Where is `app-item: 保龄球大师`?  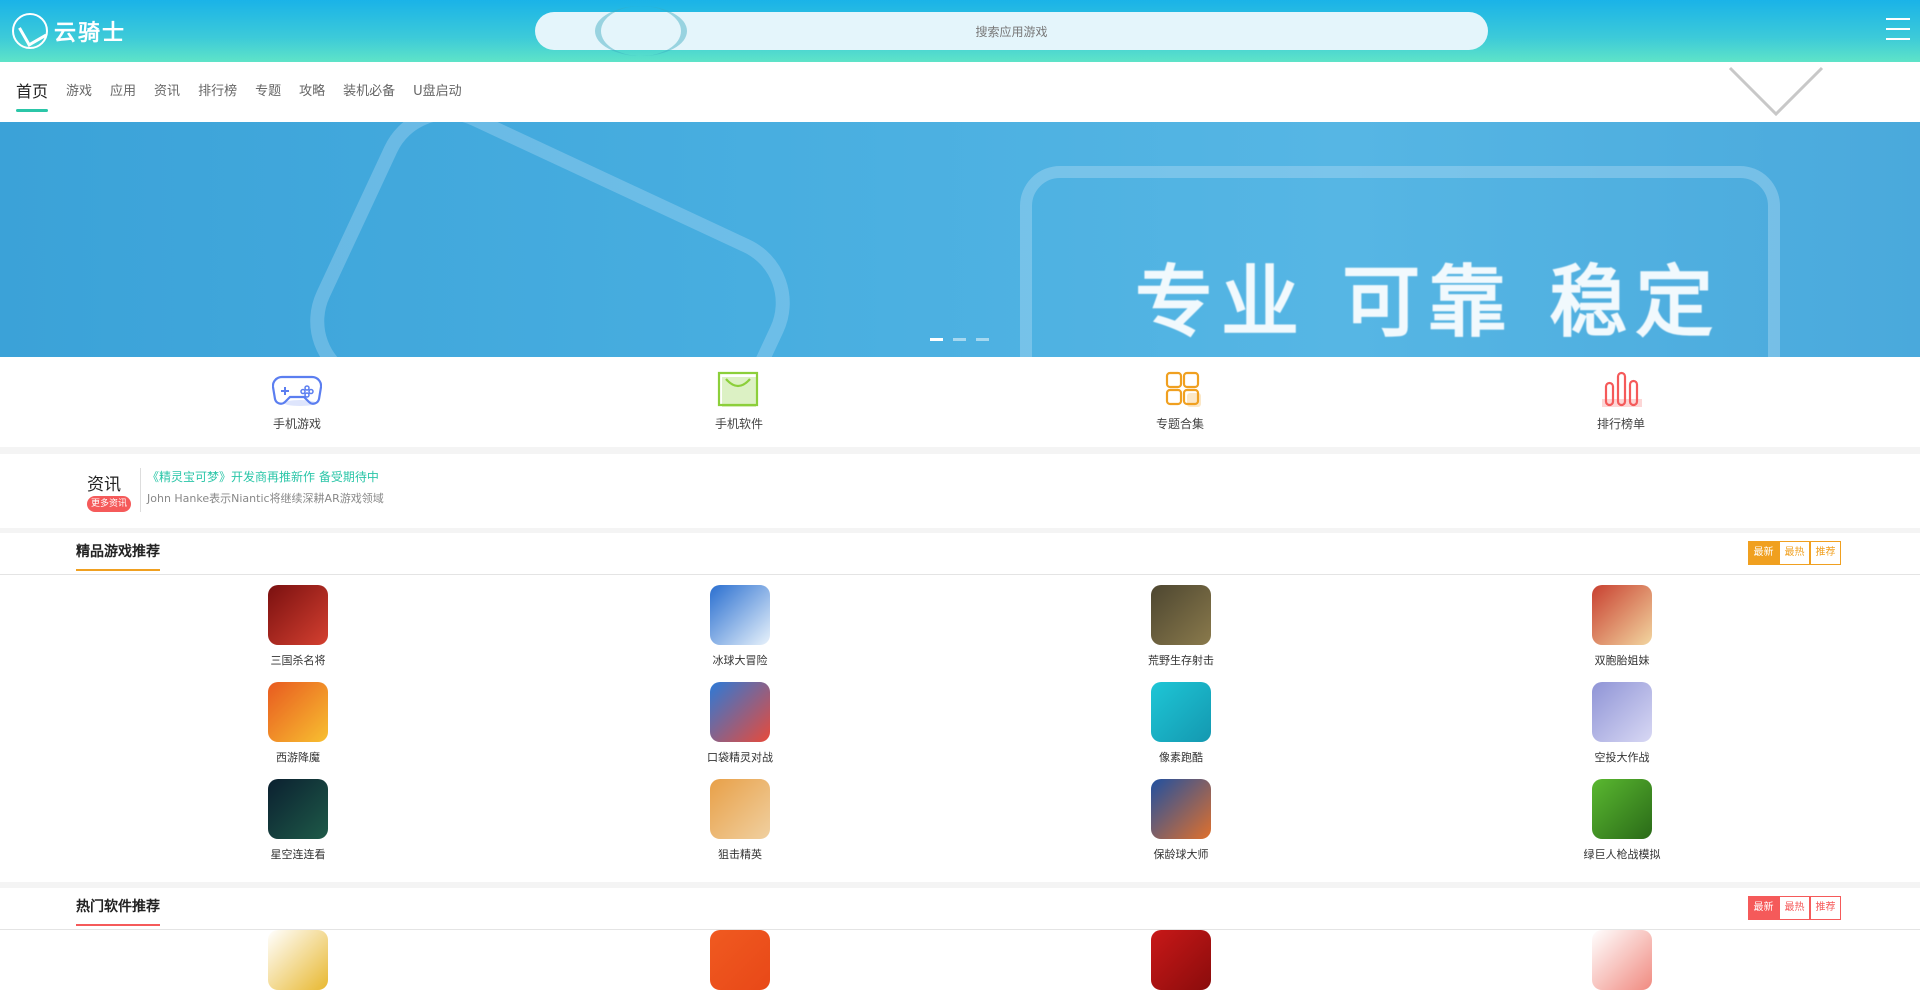
app-item: 保龄球大师 is located at coordinates (1181, 820).